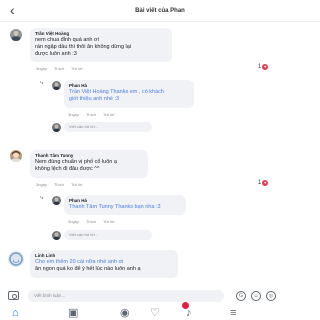 Image resolution: width=320 pixels, height=320 pixels. I want to click on comment-text: được luôn anh :3, so click(56, 54).